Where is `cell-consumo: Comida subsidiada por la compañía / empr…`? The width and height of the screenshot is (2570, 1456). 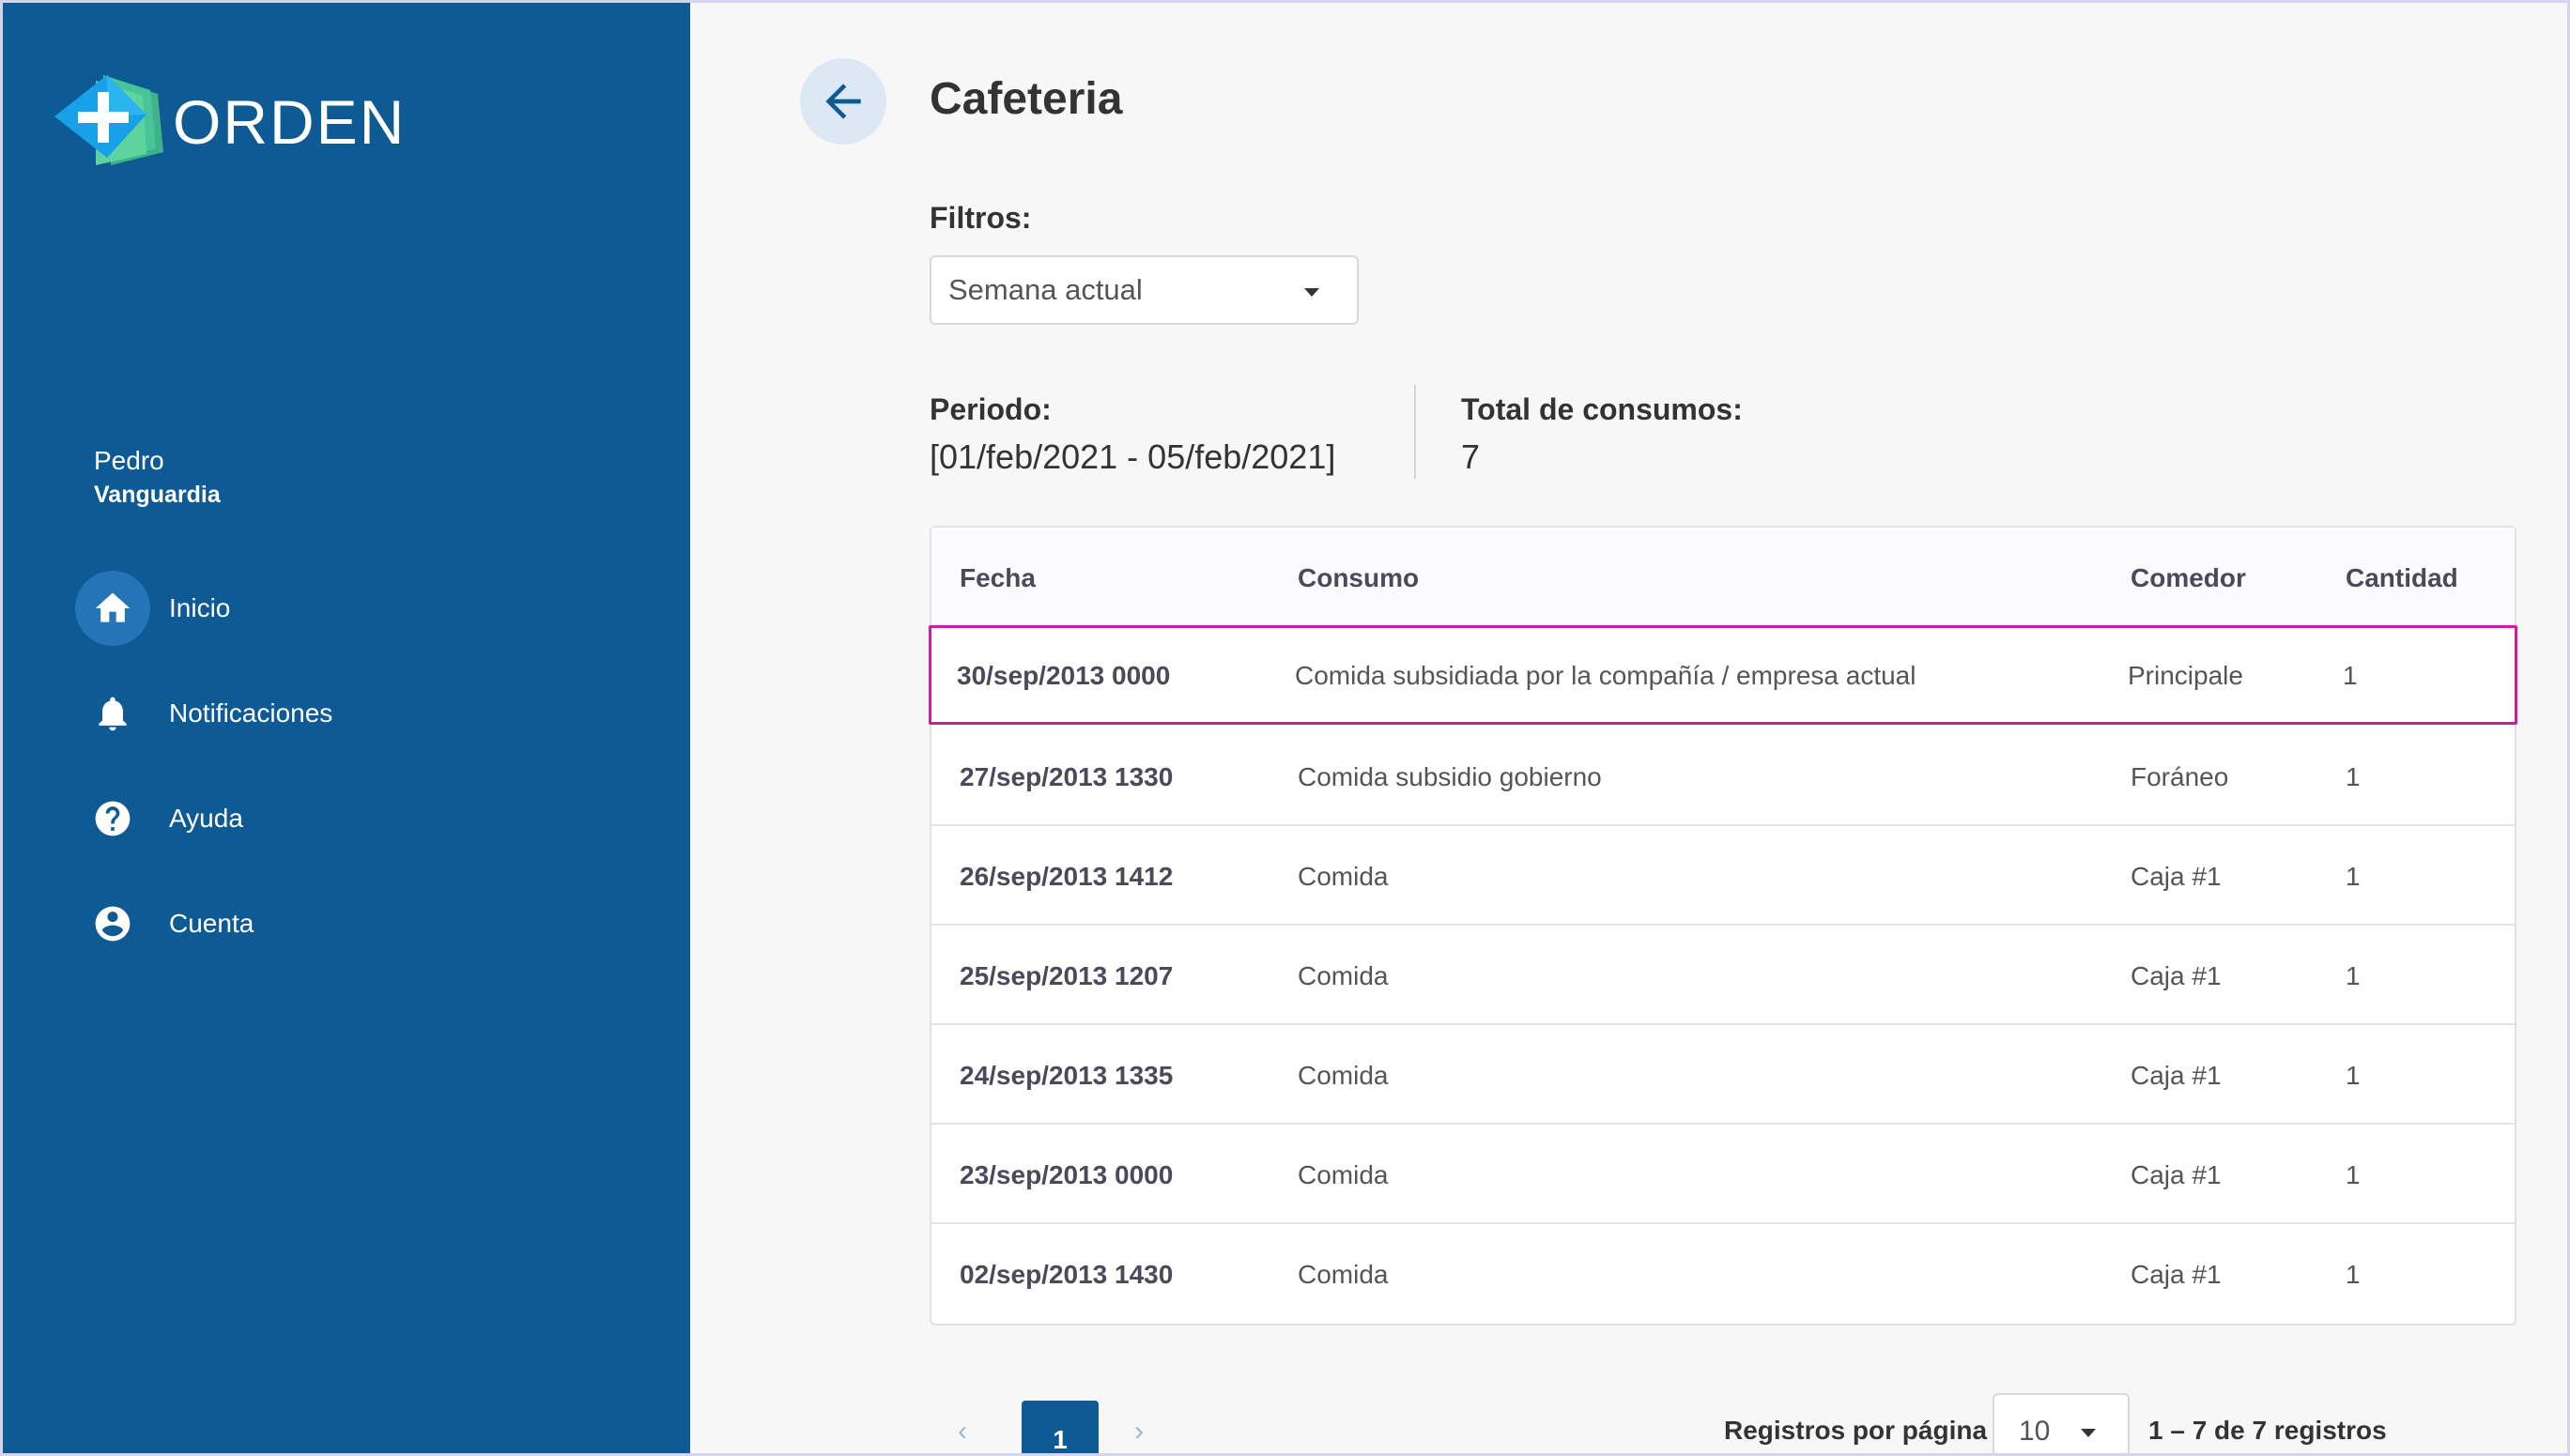 cell-consumo: Comida subsidiada por la compañía / empr… is located at coordinates (1605, 675).